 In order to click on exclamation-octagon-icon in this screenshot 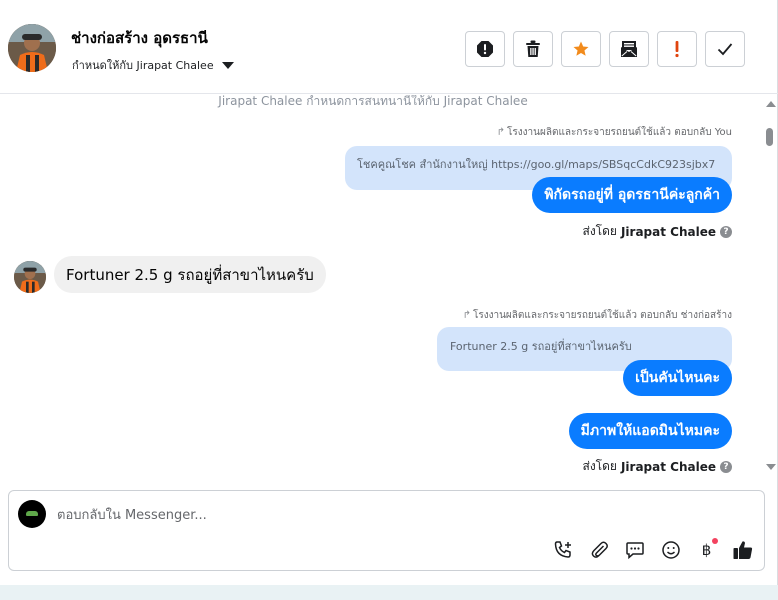, I will do `click(485, 49)`.